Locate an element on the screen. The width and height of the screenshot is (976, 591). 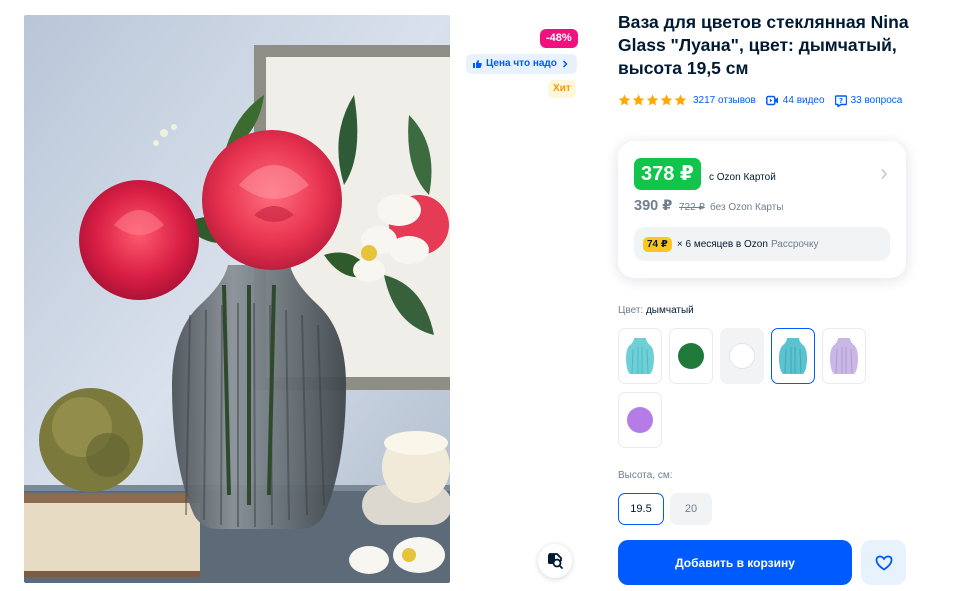
question-icon: ? is located at coordinates (840, 100).